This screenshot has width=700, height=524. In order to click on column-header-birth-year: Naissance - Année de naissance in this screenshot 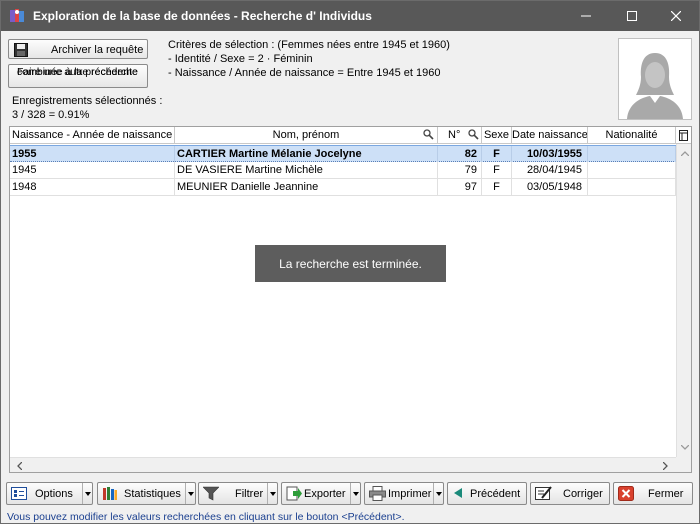, I will do `click(92, 135)`.